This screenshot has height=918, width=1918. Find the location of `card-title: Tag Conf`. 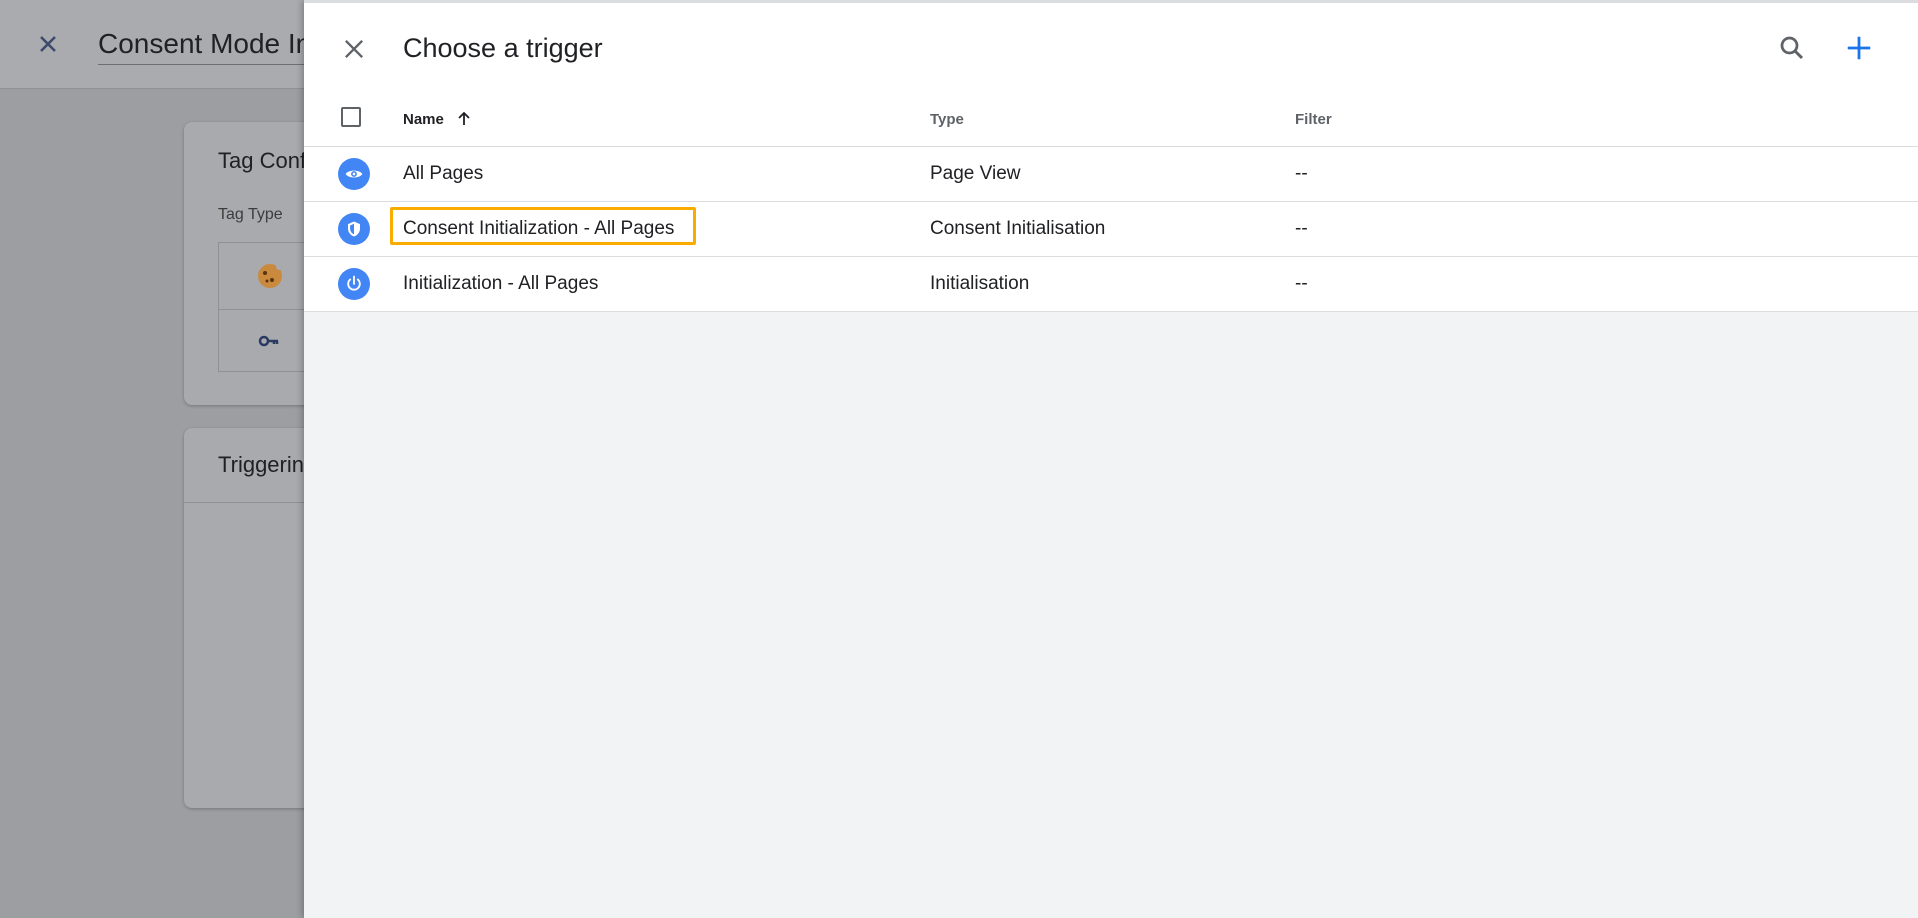

card-title: Tag Conf is located at coordinates (262, 160).